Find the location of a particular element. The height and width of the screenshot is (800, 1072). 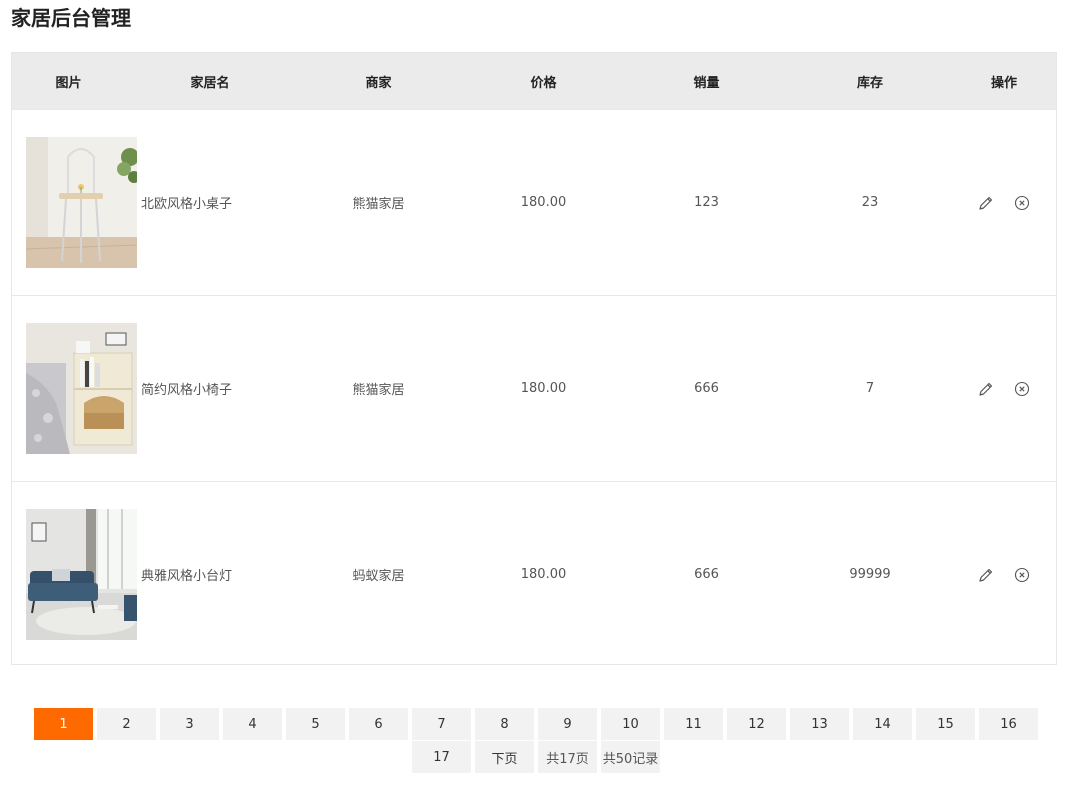

total-pages-text: 共17页 is located at coordinates (567, 757).